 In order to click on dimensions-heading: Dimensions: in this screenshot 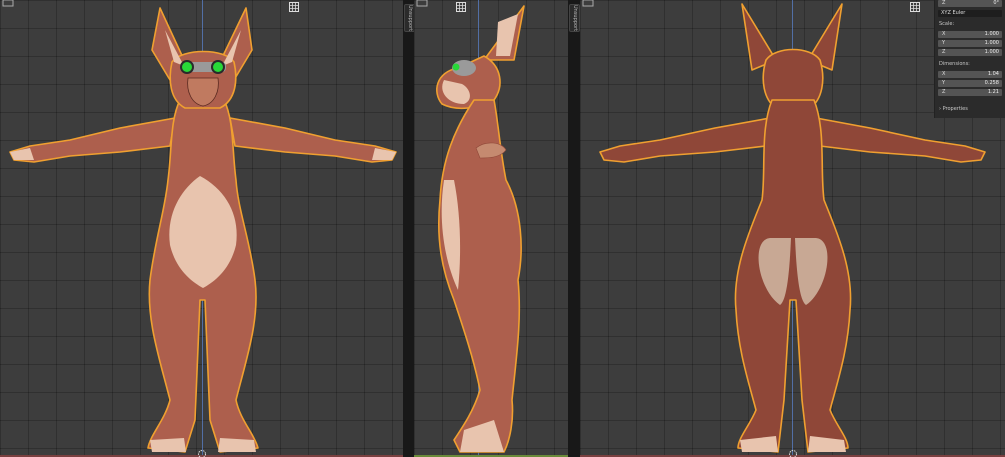, I will do `click(954, 64)`.